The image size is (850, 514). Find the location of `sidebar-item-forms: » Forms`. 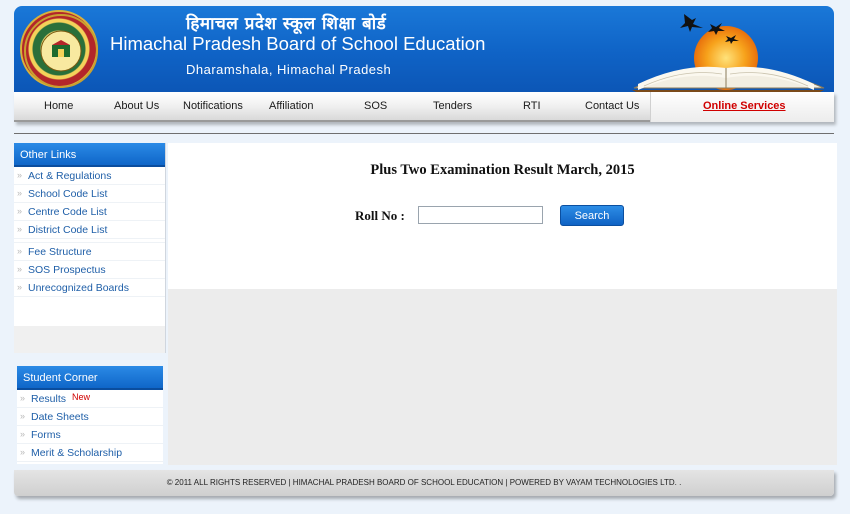

sidebar-item-forms: » Forms is located at coordinates (90, 435).